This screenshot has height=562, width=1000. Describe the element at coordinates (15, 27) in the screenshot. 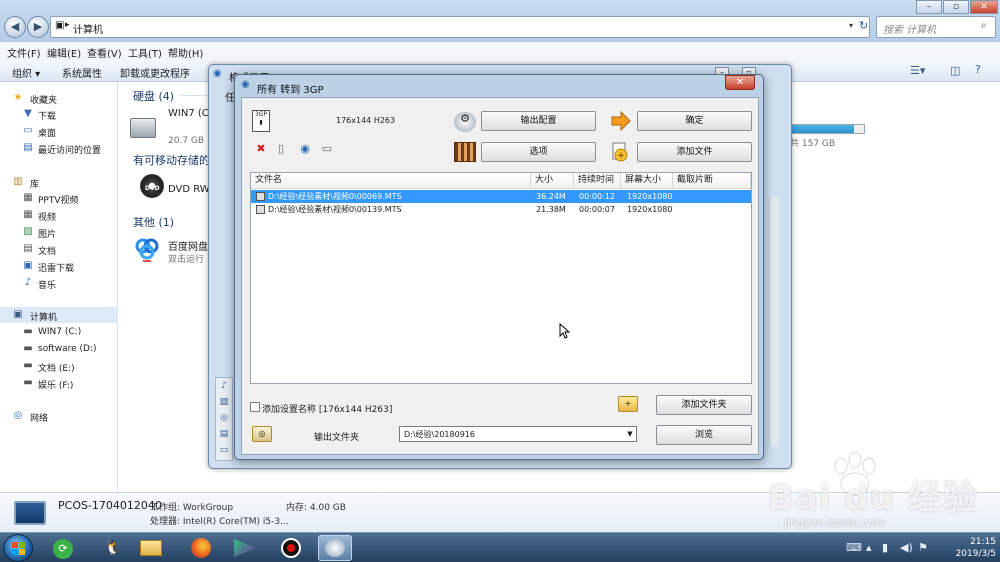

I see `back-arrow-icon: ◀` at that location.